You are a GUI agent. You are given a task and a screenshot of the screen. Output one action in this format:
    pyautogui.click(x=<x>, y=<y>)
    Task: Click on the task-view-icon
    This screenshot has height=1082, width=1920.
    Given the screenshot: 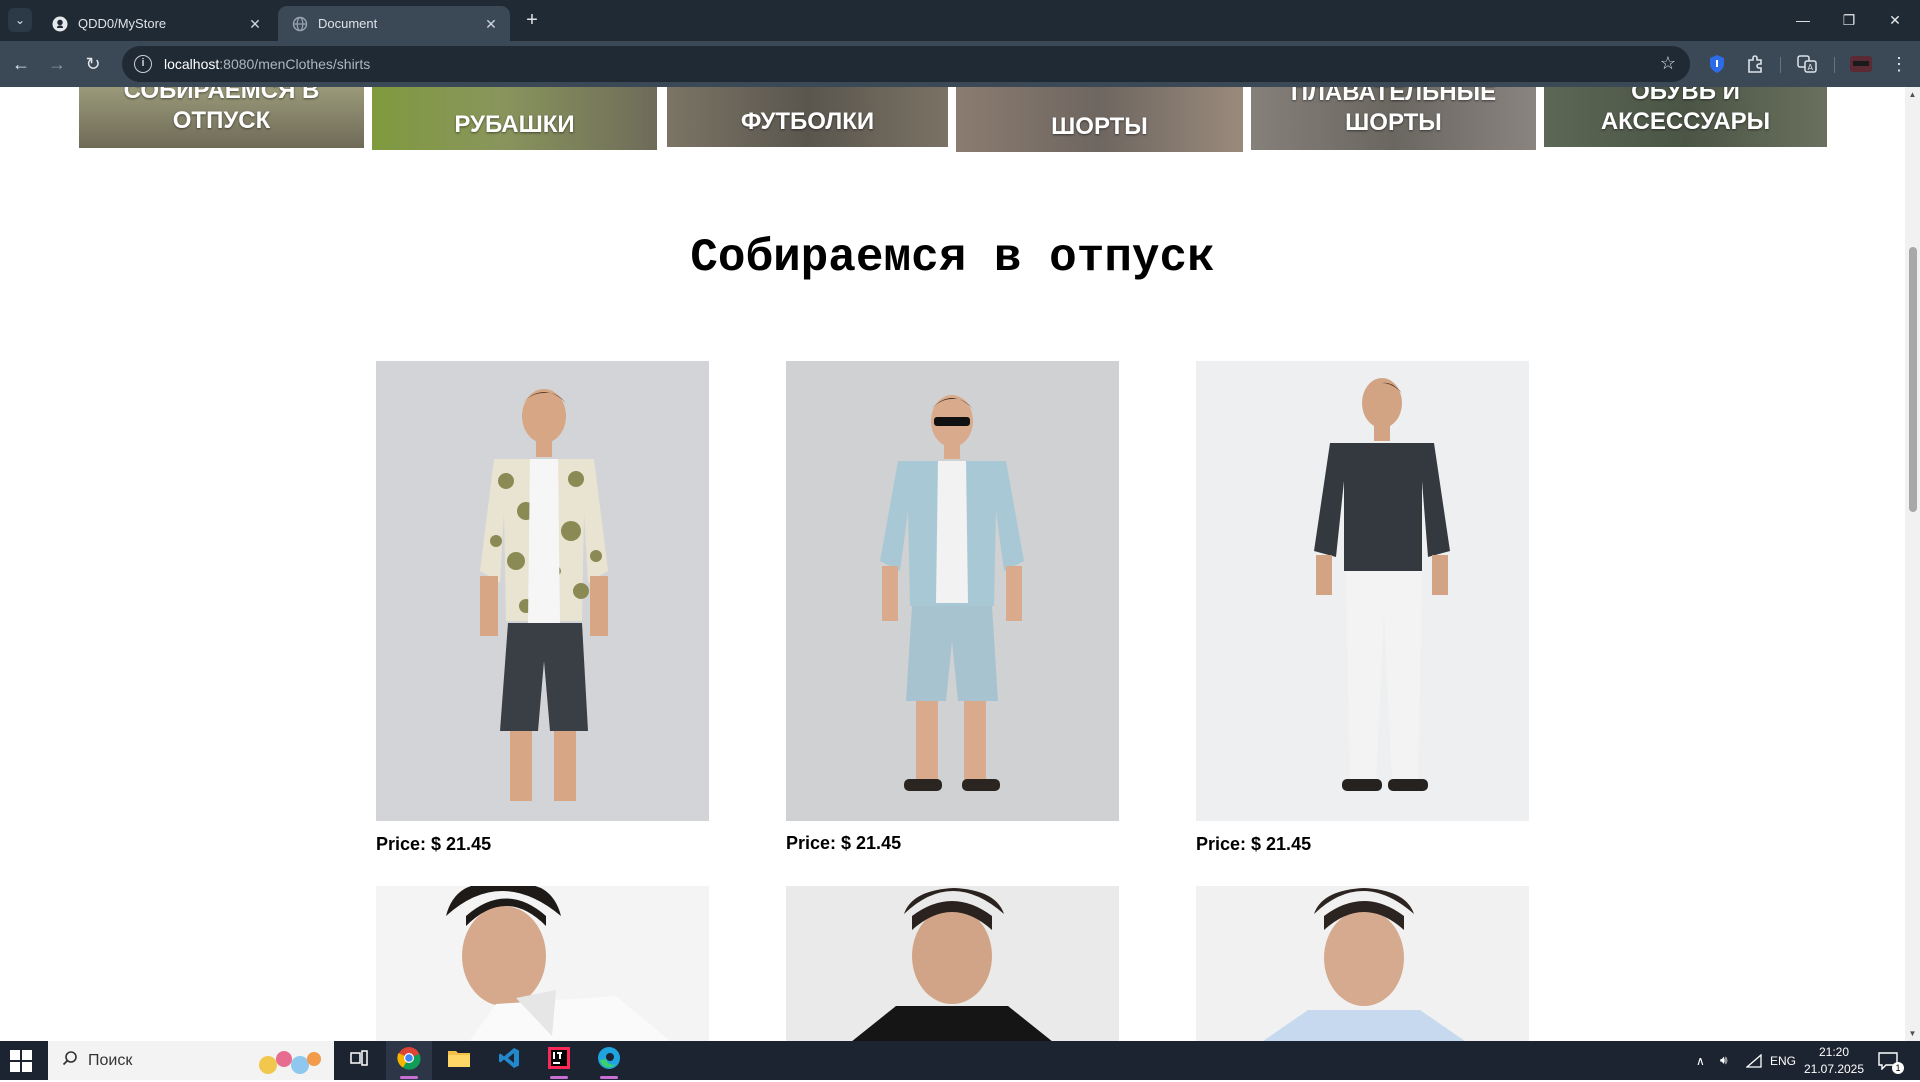 What is the action you would take?
    pyautogui.click(x=359, y=1060)
    